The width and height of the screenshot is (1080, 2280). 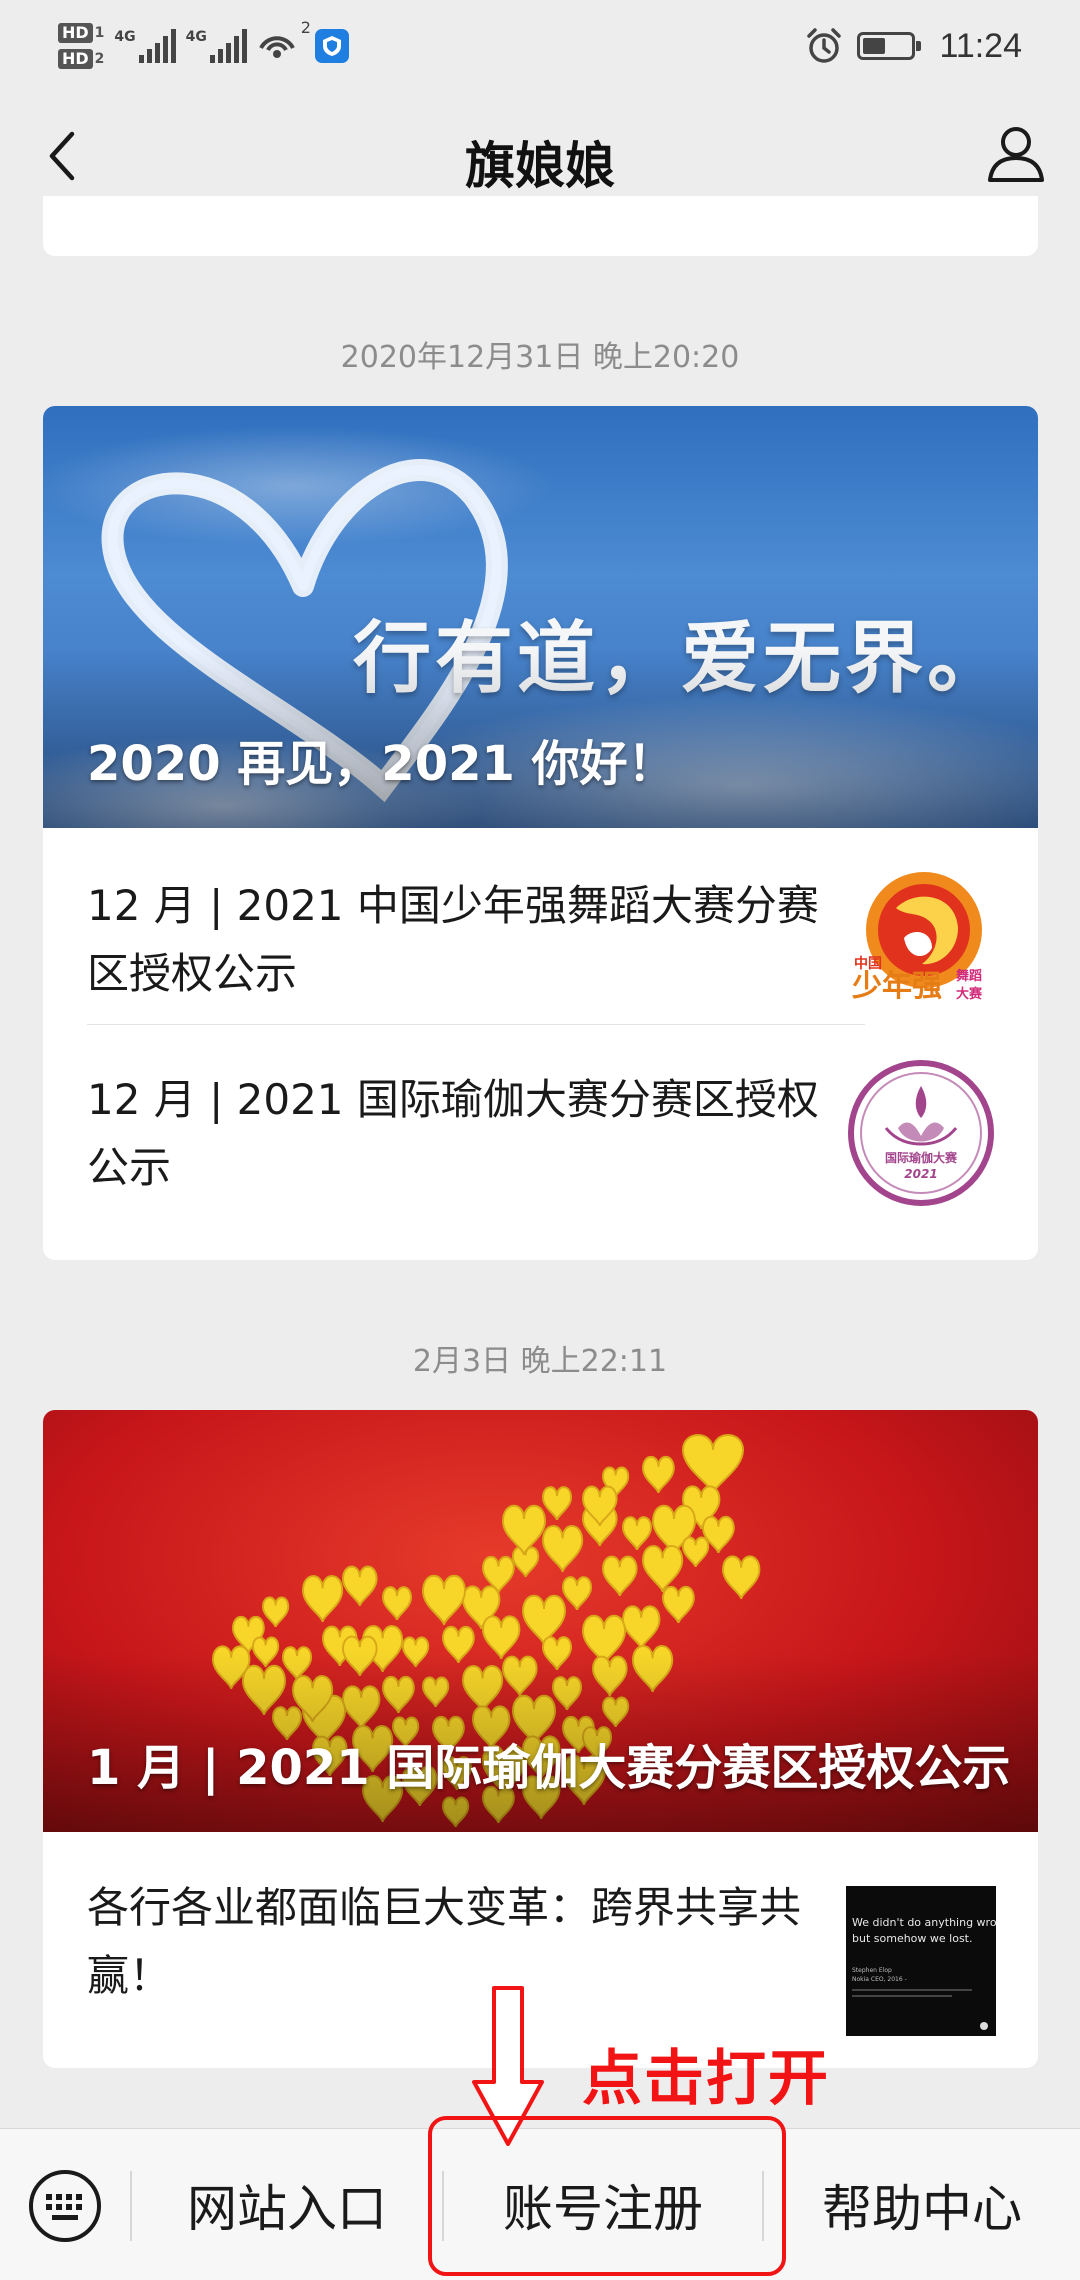 What do you see at coordinates (706, 2079) in the screenshot?
I see `annotation-click-open: 点击打开` at bounding box center [706, 2079].